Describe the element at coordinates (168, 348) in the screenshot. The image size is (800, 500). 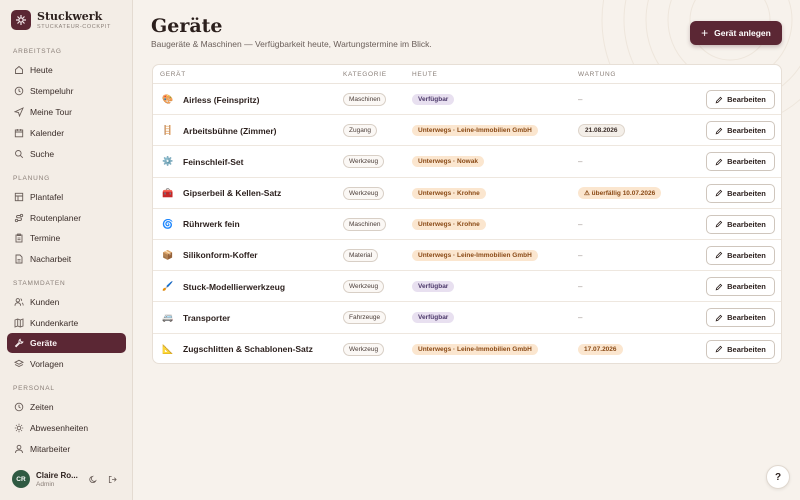
I see `device-icon: 📐` at that location.